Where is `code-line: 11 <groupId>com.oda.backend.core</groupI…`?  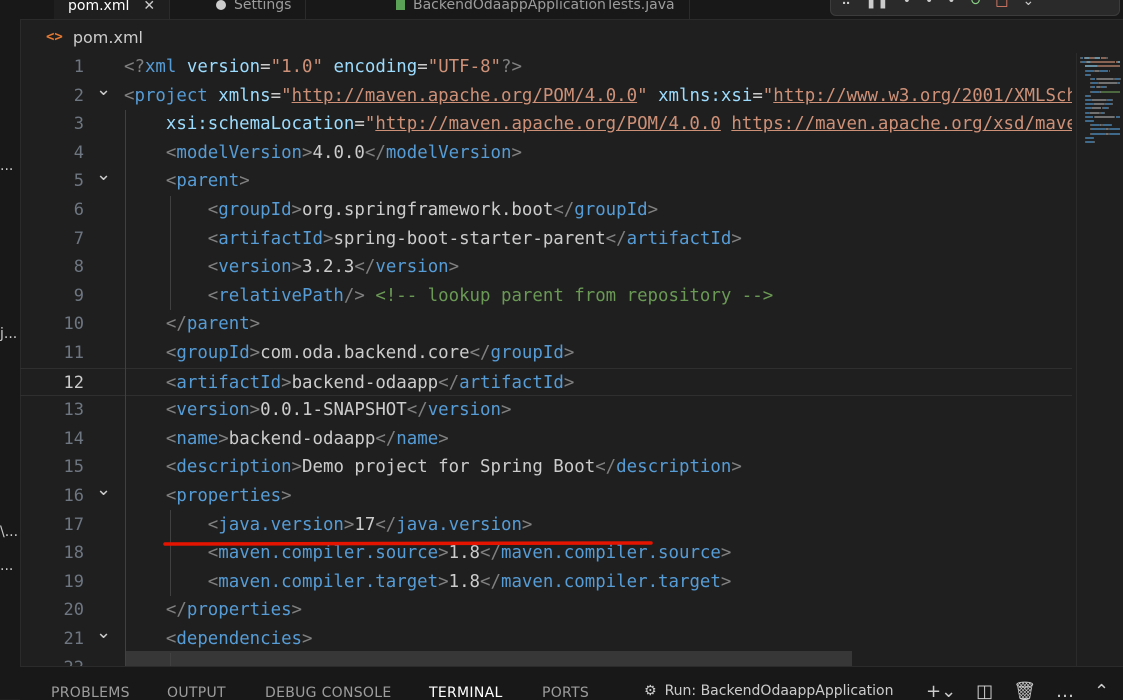
code-line: 11 <groupId>com.oda.backend.core</groupI… is located at coordinates (546, 353).